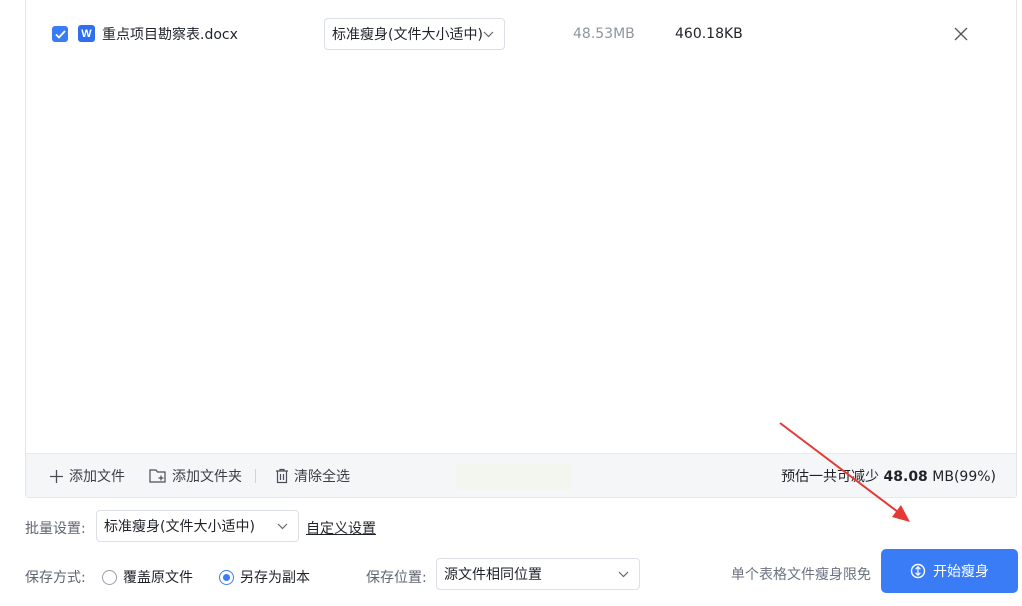 The height and width of the screenshot is (606, 1022). Describe the element at coordinates (709, 34) in the screenshot. I see `compressed-size: 460.18KB` at that location.